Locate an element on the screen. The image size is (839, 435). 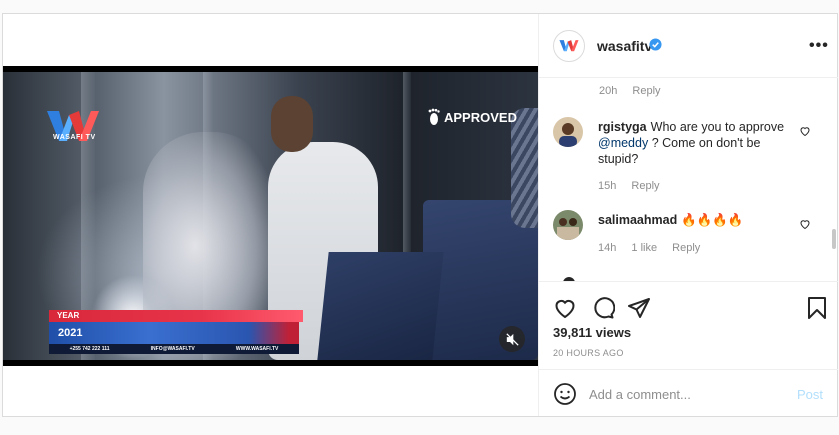
post-header: wasafitv ••• is located at coordinates (688, 46).